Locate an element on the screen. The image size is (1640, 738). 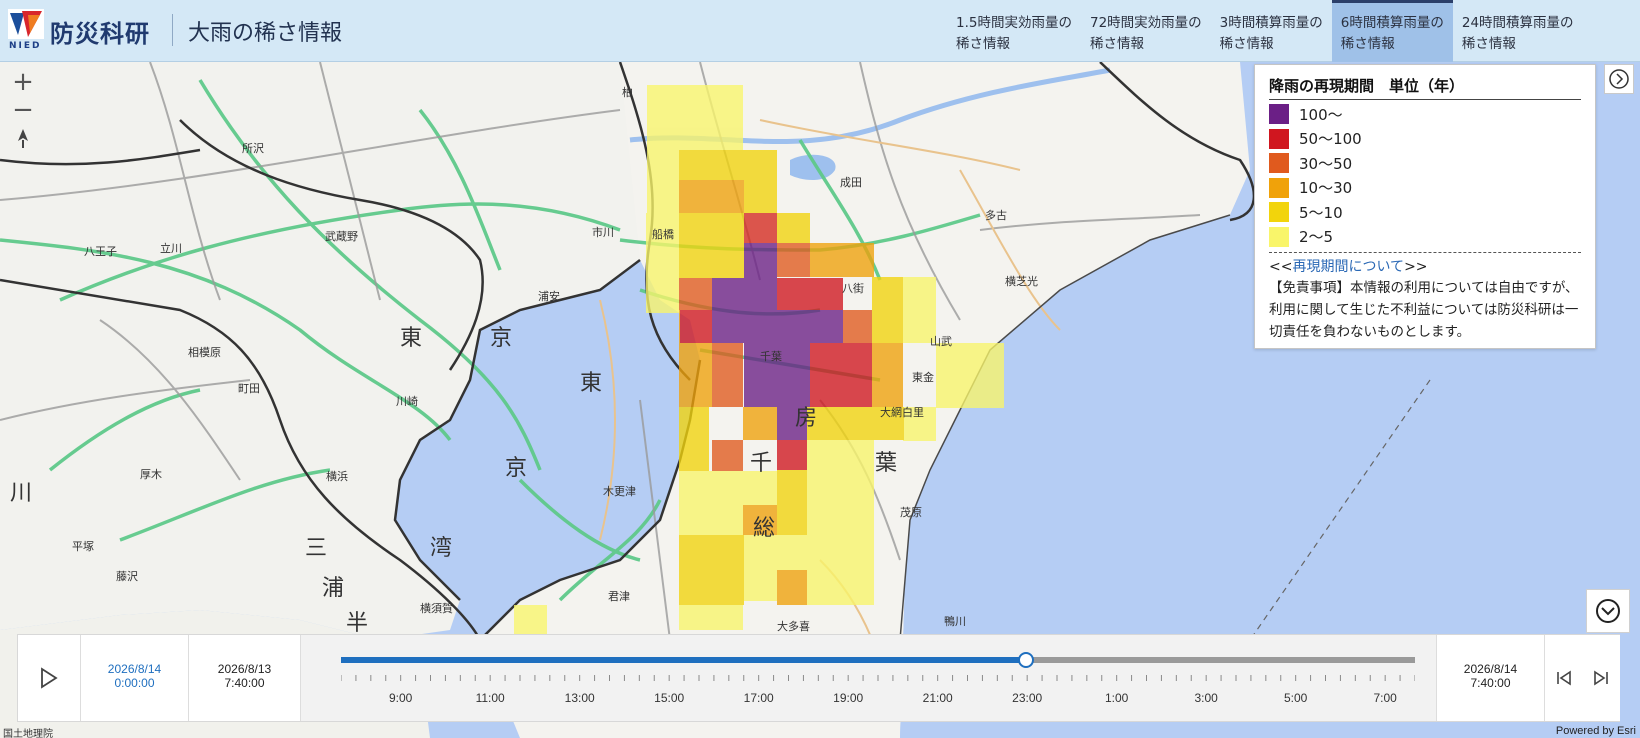
time-slider-track is located at coordinates (878, 660).